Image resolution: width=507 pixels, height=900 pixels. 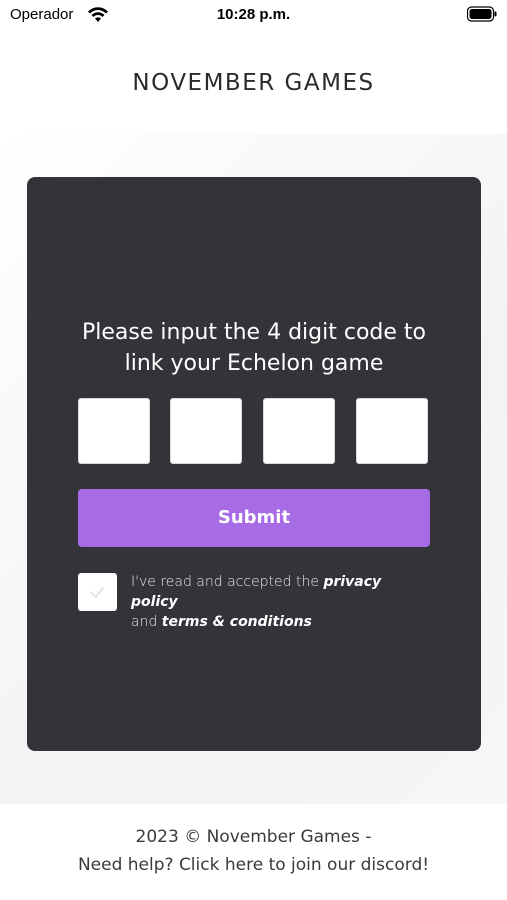 I want to click on status-bar: Operador 10:28 p.m., so click(x=253, y=16).